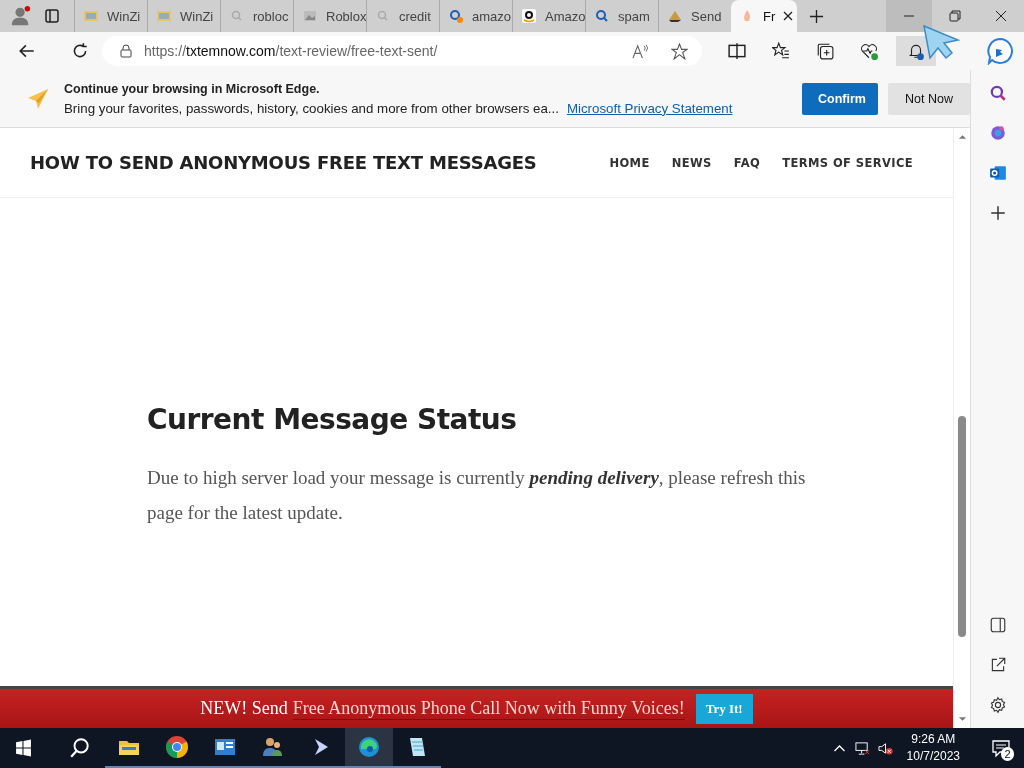 The height and width of the screenshot is (768, 1024). I want to click on shapes-icon, so click(997, 133).